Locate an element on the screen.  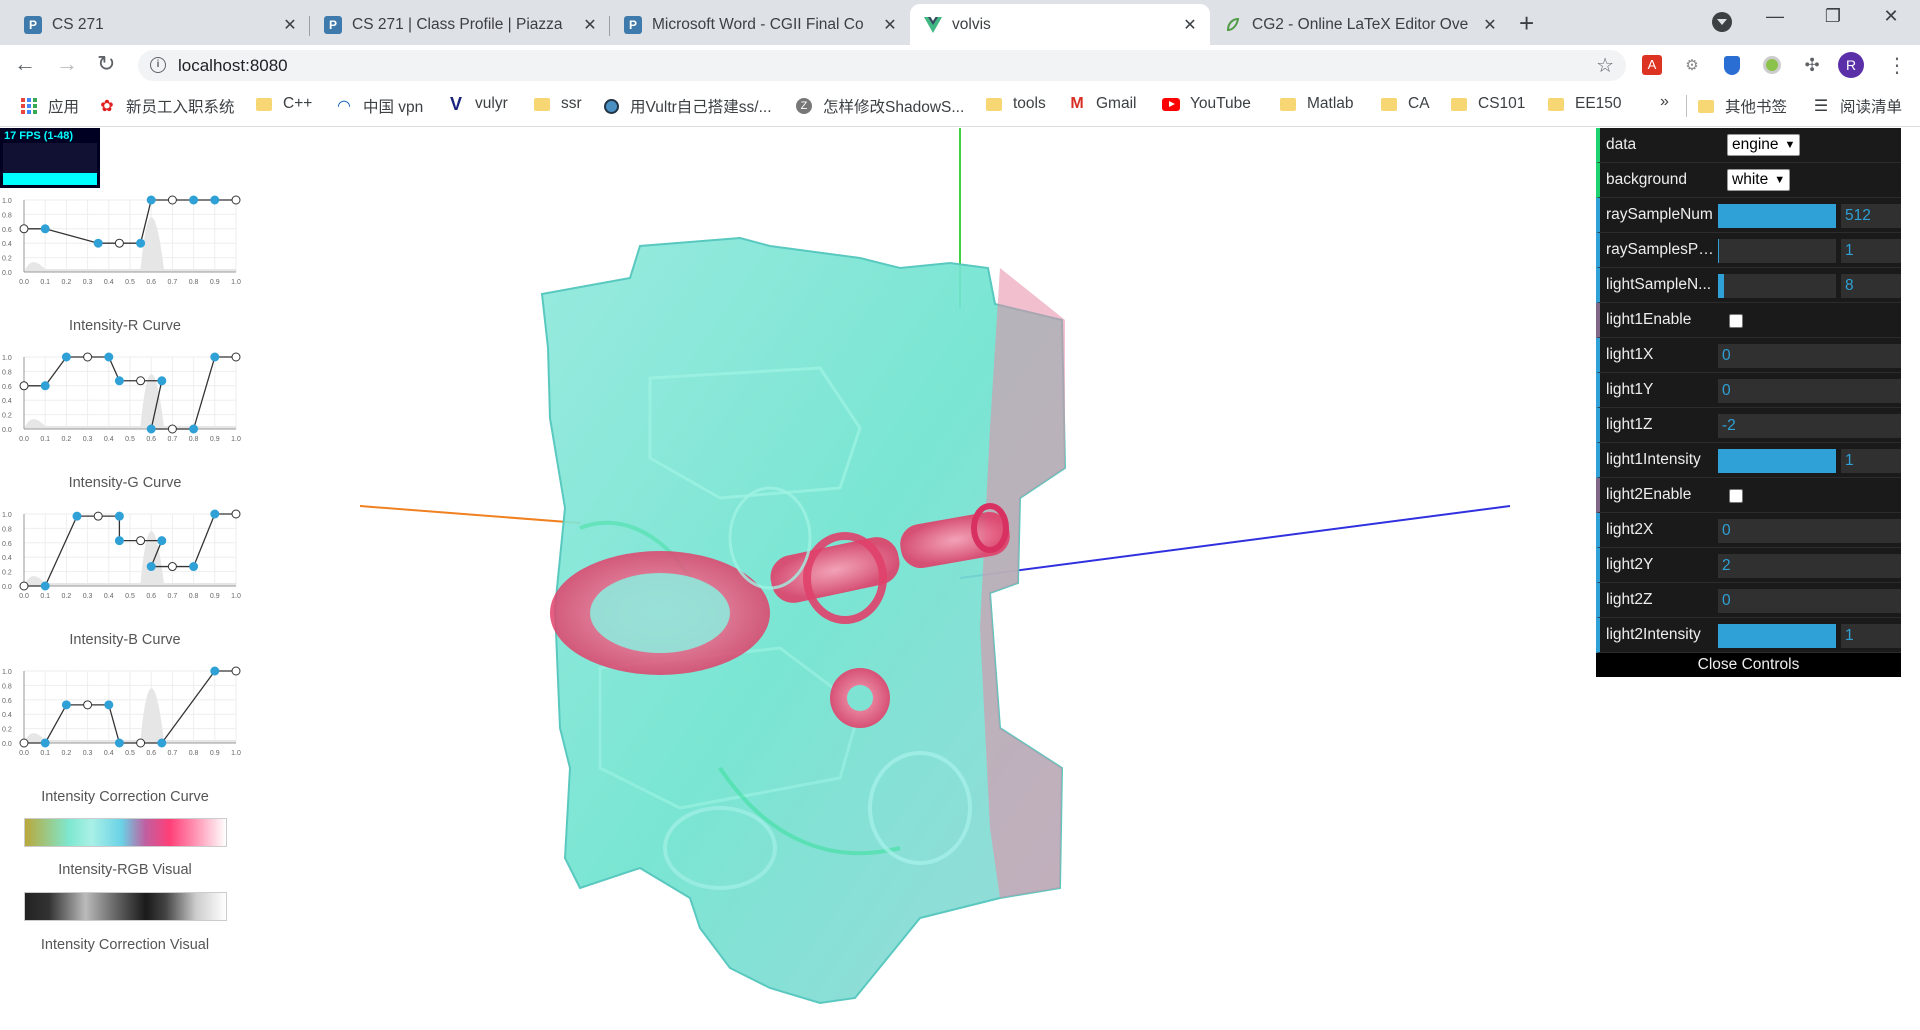
bookmark-folder-tools: tools is located at coordinates (1015, 104).